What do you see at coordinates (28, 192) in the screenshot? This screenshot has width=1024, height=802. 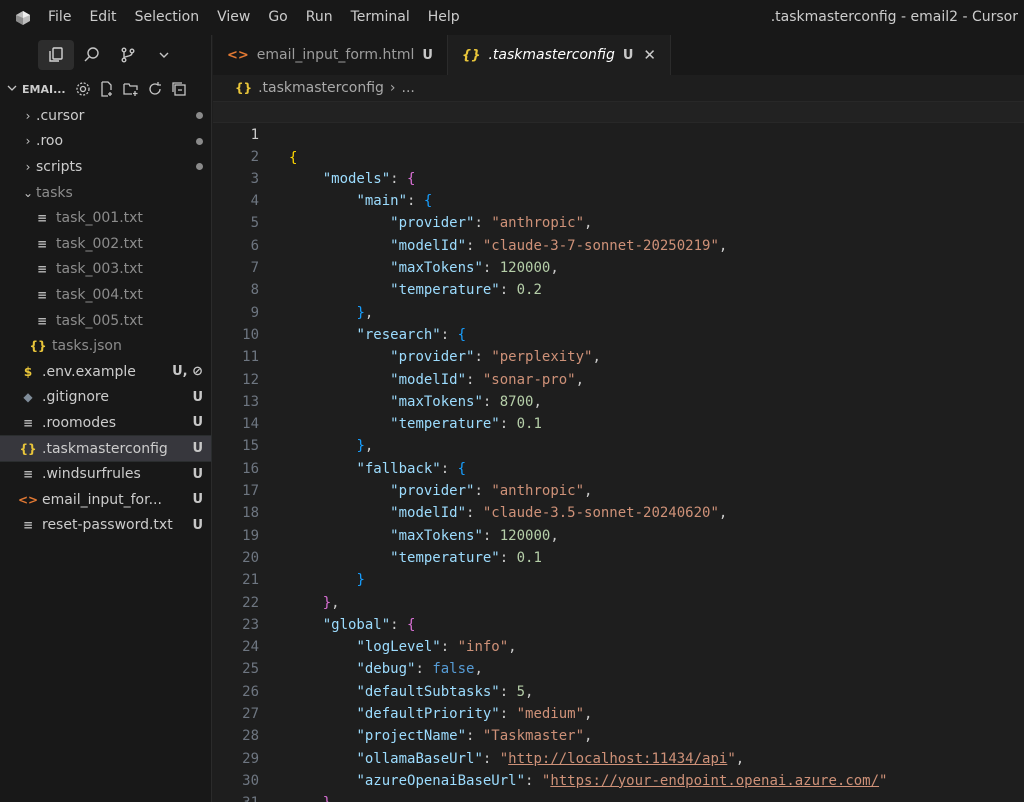 I see `chevron-down-icon: ⌄` at bounding box center [28, 192].